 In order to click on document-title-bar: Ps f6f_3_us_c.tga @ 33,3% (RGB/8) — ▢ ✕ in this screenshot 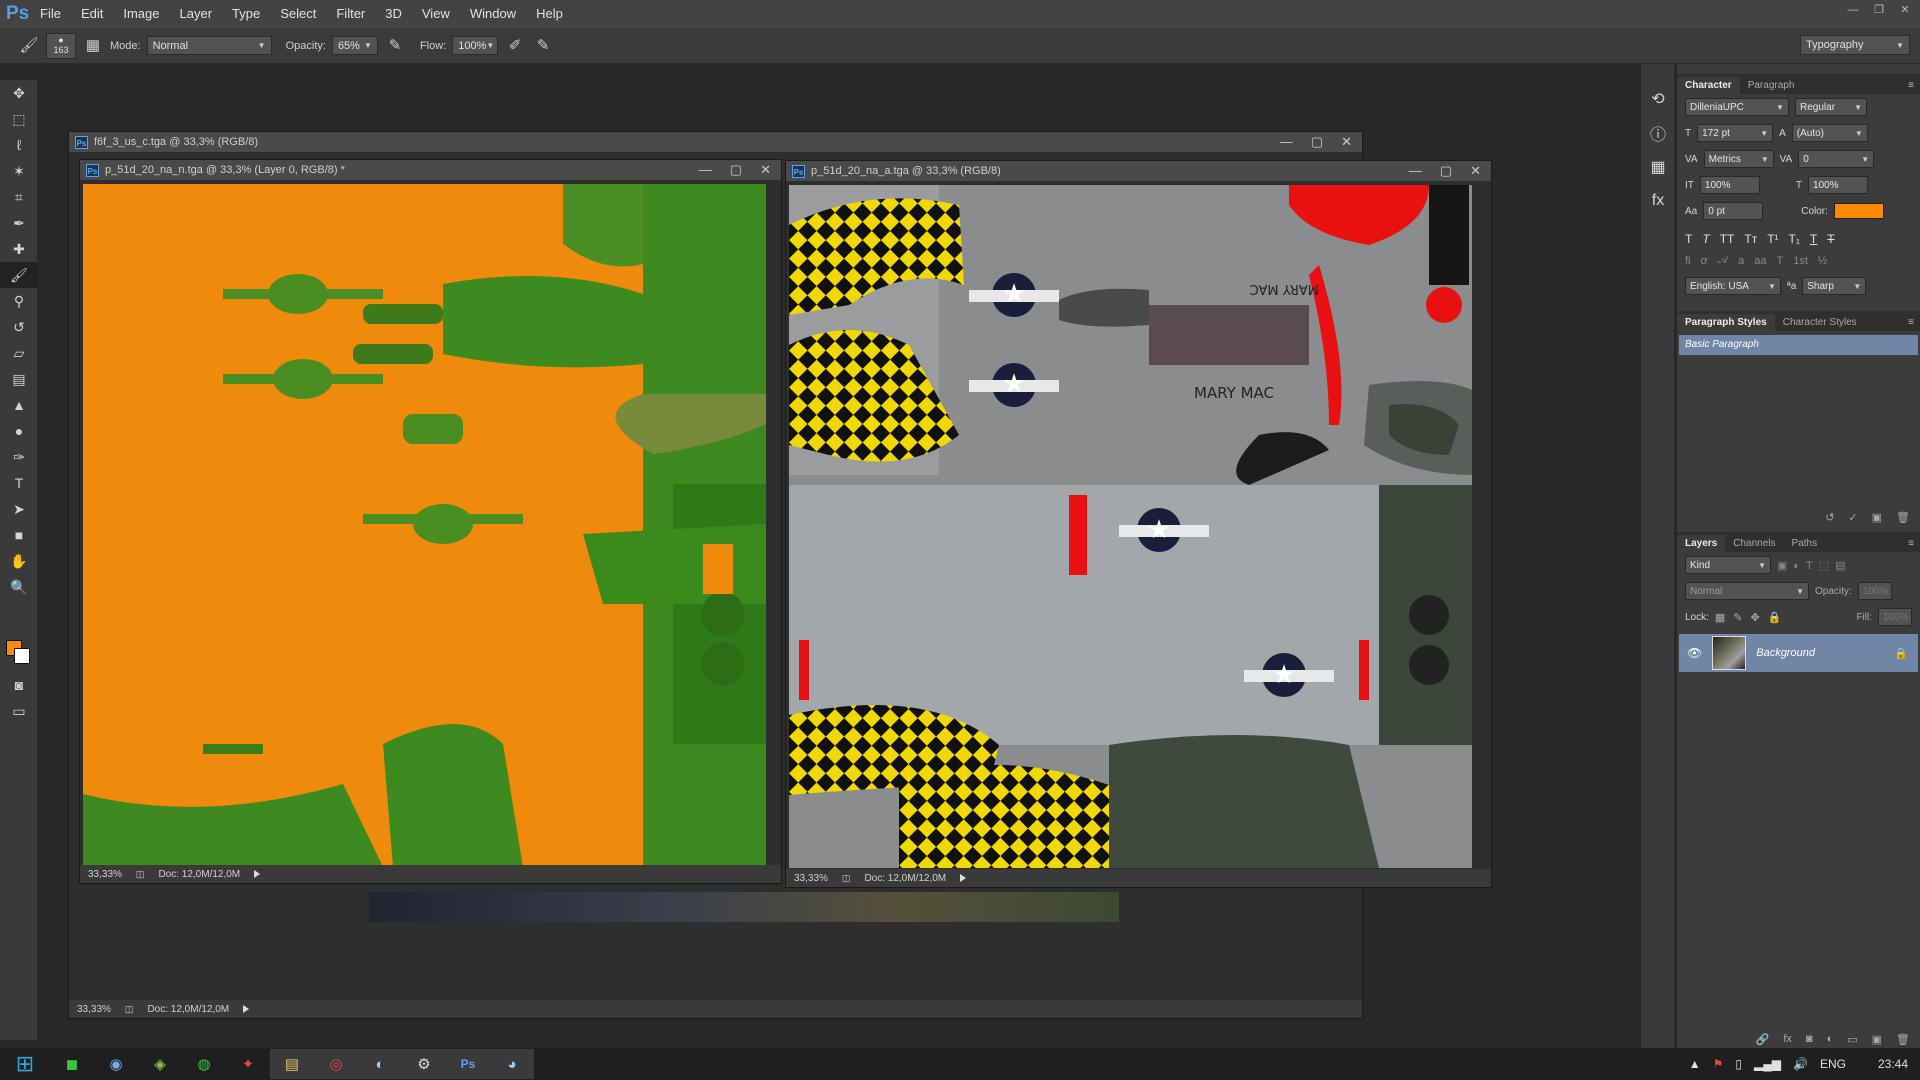, I will do `click(715, 142)`.